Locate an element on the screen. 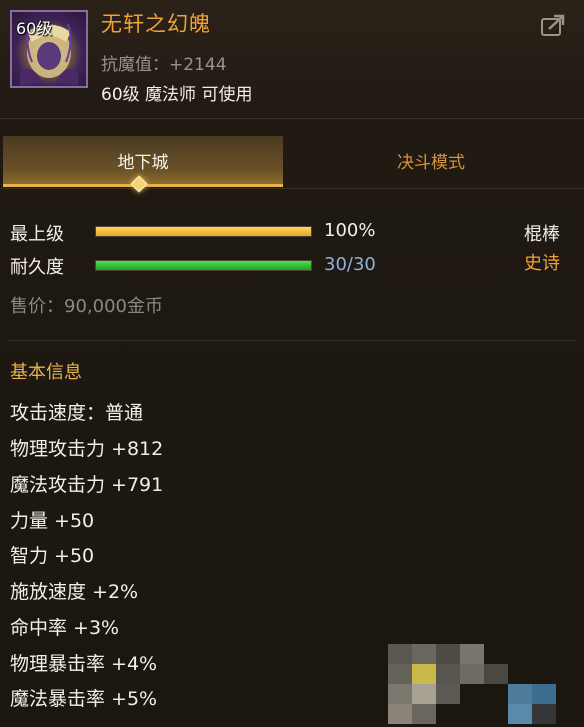  stat-physical-attack: 物理攻击力 +812 is located at coordinates (87, 449).